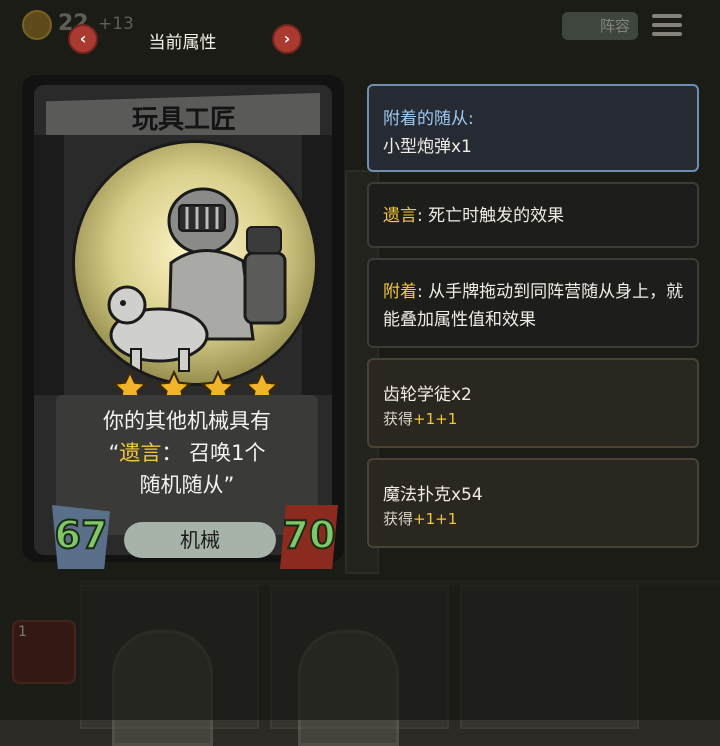  Describe the element at coordinates (195, 263) in the screenshot. I see `minion-portrait` at that location.